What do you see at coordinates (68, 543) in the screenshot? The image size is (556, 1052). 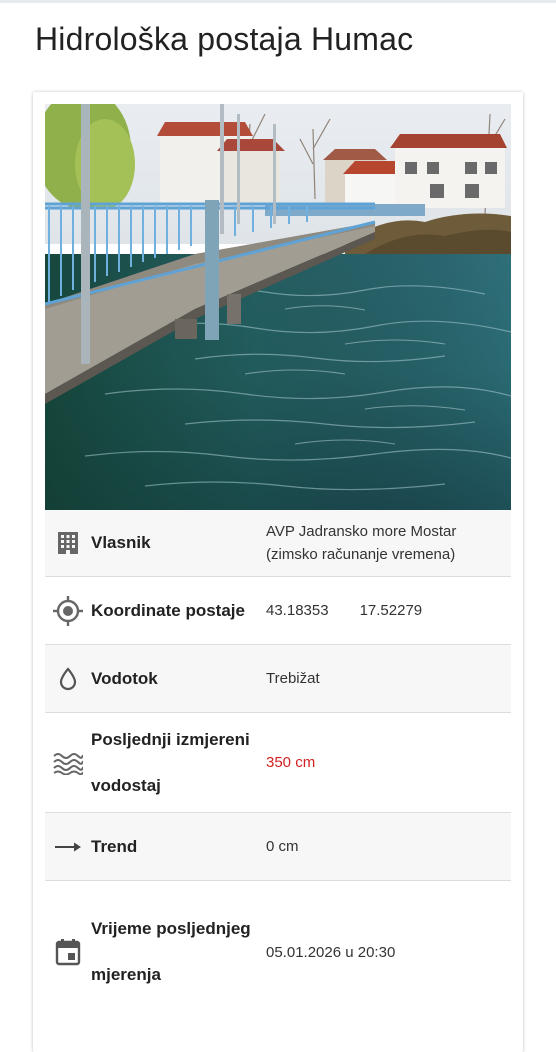 I see `building-icon` at bounding box center [68, 543].